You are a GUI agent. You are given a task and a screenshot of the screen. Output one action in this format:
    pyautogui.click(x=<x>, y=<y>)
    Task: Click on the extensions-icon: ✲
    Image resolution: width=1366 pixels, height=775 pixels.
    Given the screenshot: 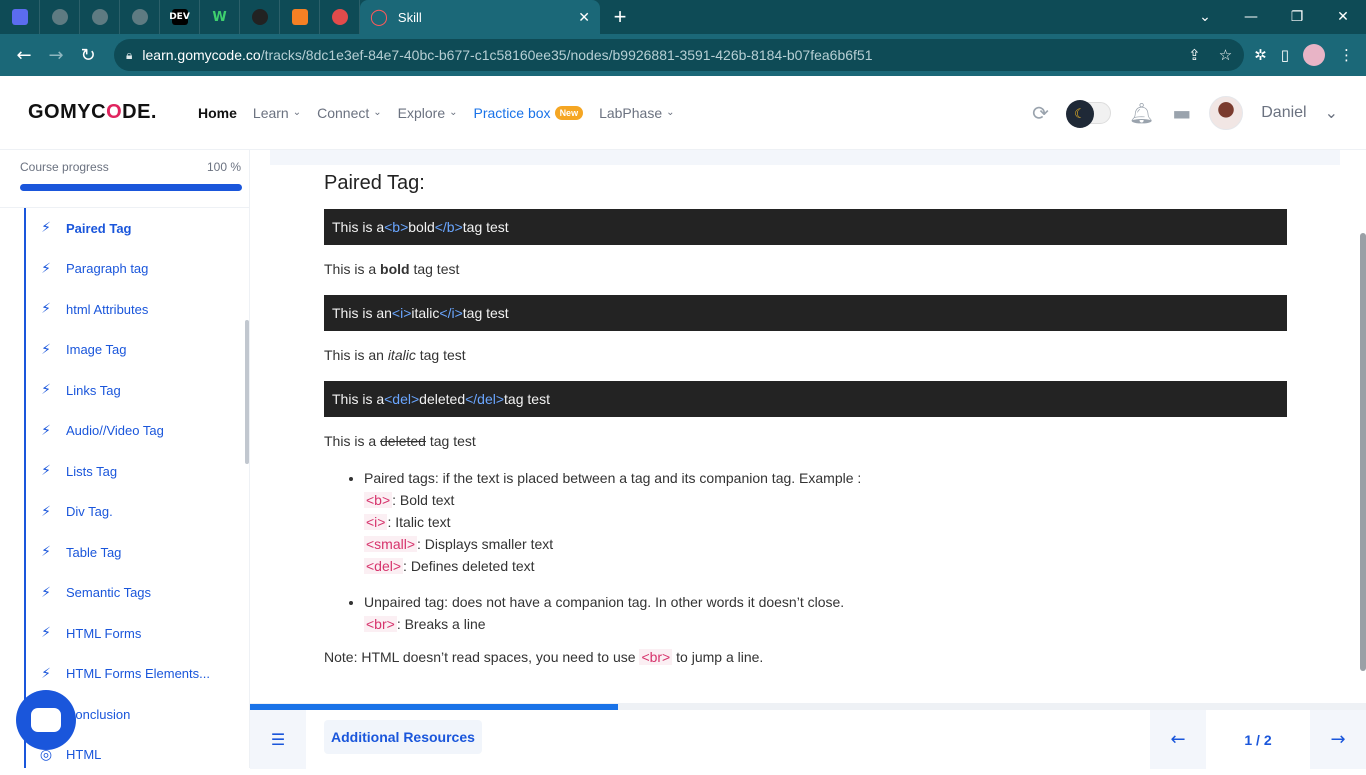 What is the action you would take?
    pyautogui.click(x=1260, y=55)
    